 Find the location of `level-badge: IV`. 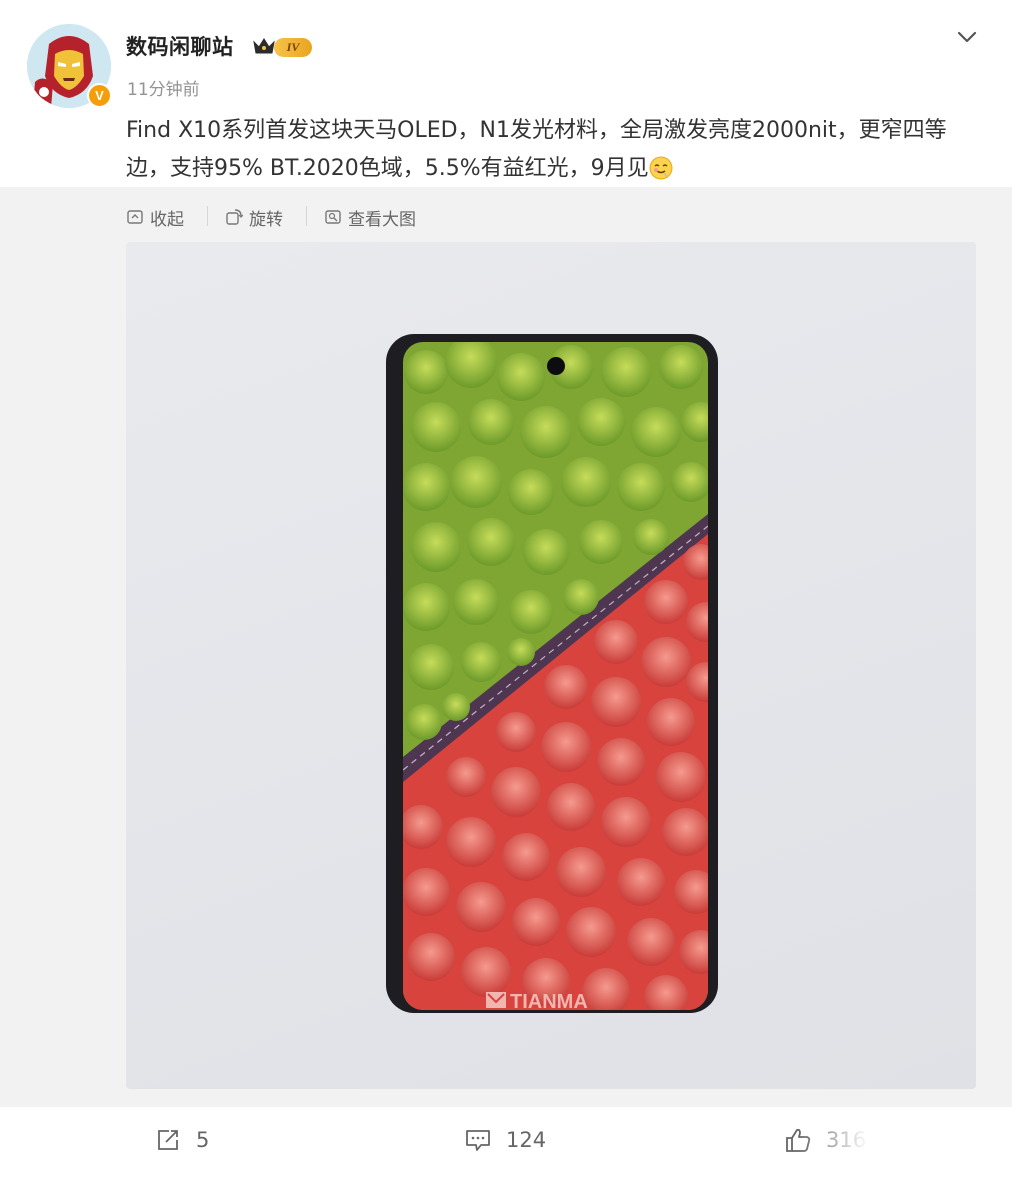

level-badge: IV is located at coordinates (293, 47).